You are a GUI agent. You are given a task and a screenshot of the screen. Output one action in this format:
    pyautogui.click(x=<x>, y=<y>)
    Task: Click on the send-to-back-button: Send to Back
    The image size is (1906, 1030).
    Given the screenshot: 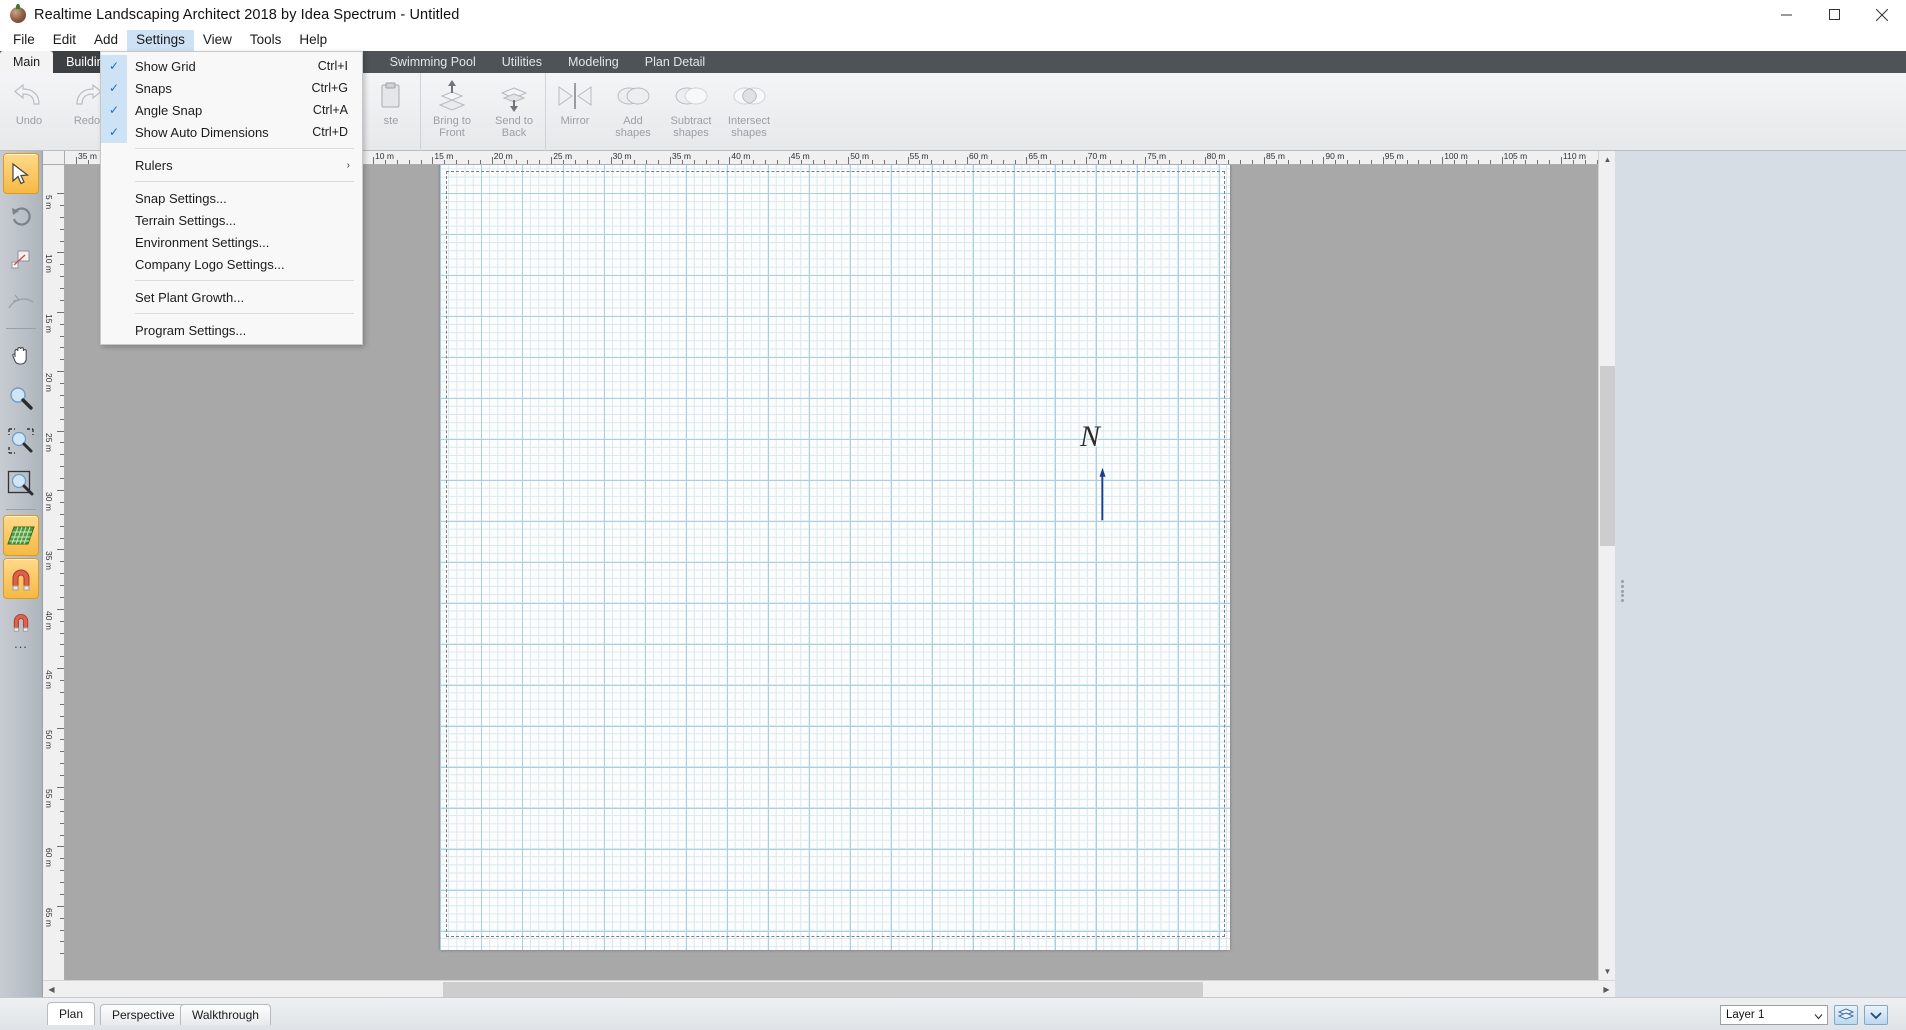 What is the action you would take?
    pyautogui.click(x=514, y=109)
    